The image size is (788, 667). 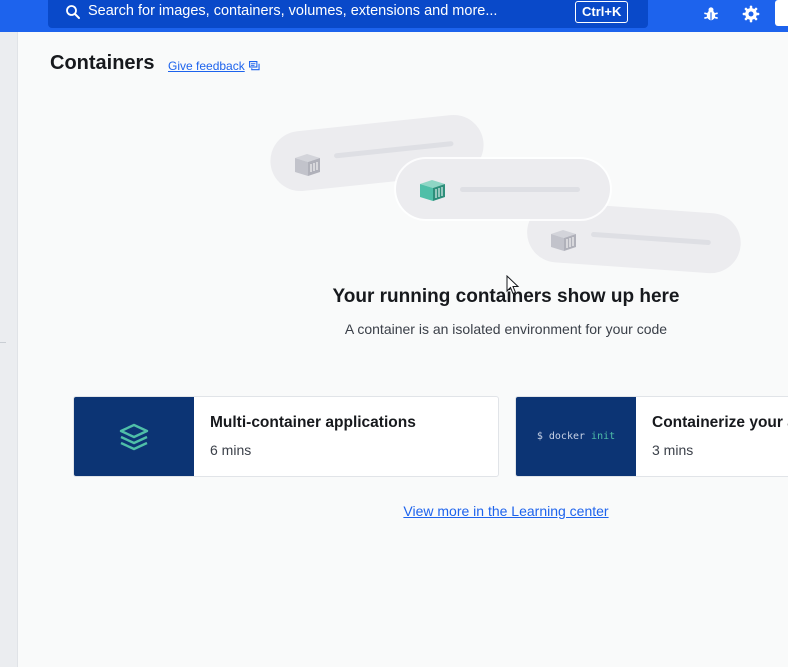 I want to click on sidebar-divider, so click(x=3, y=342).